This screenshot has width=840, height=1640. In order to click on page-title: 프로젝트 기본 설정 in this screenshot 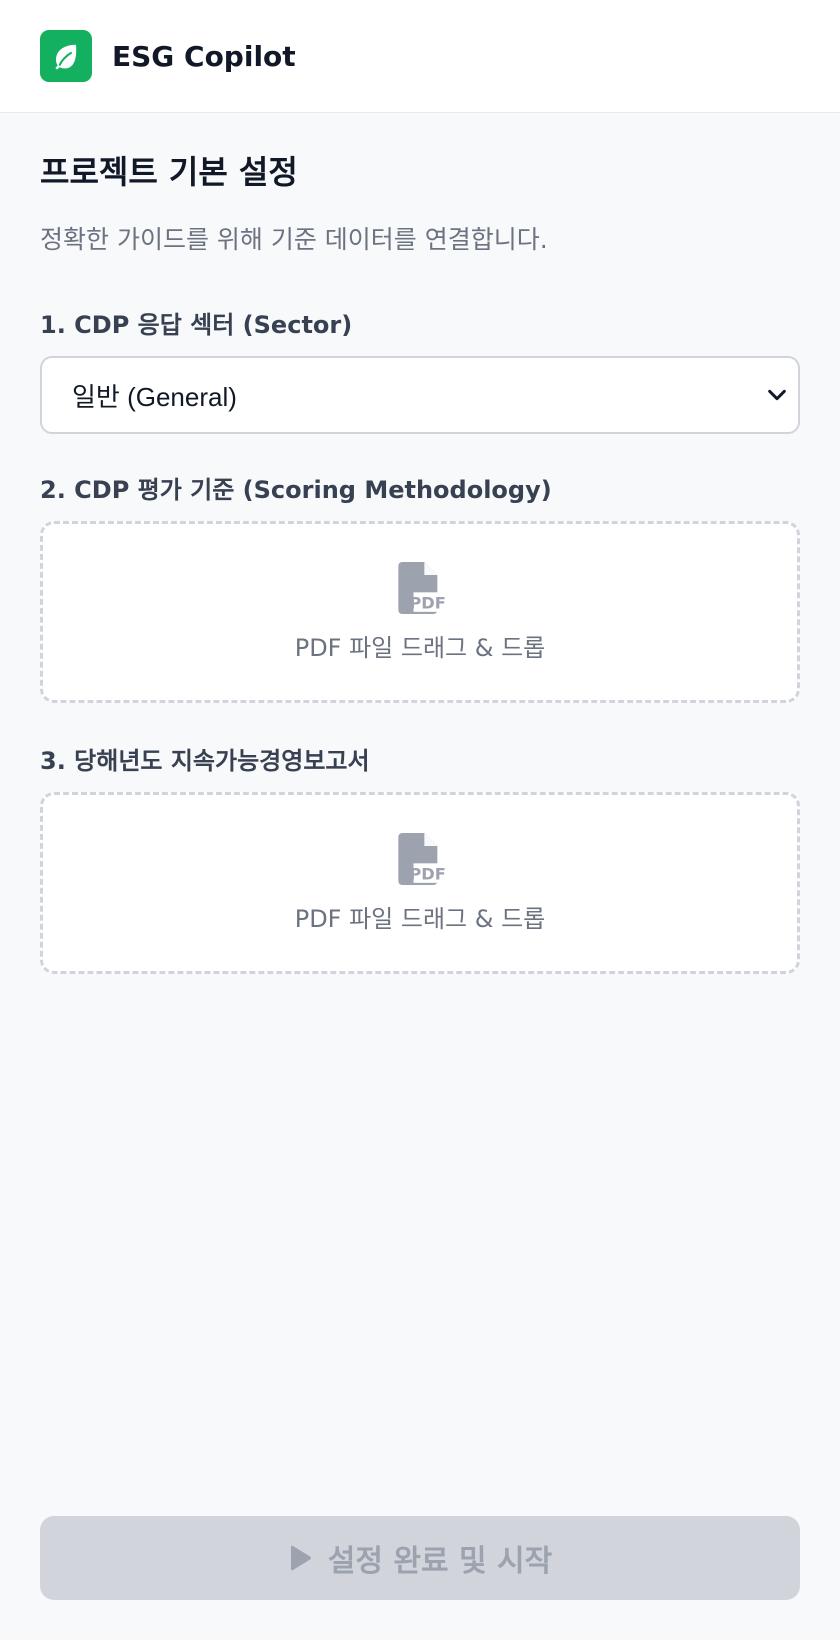, I will do `click(169, 172)`.